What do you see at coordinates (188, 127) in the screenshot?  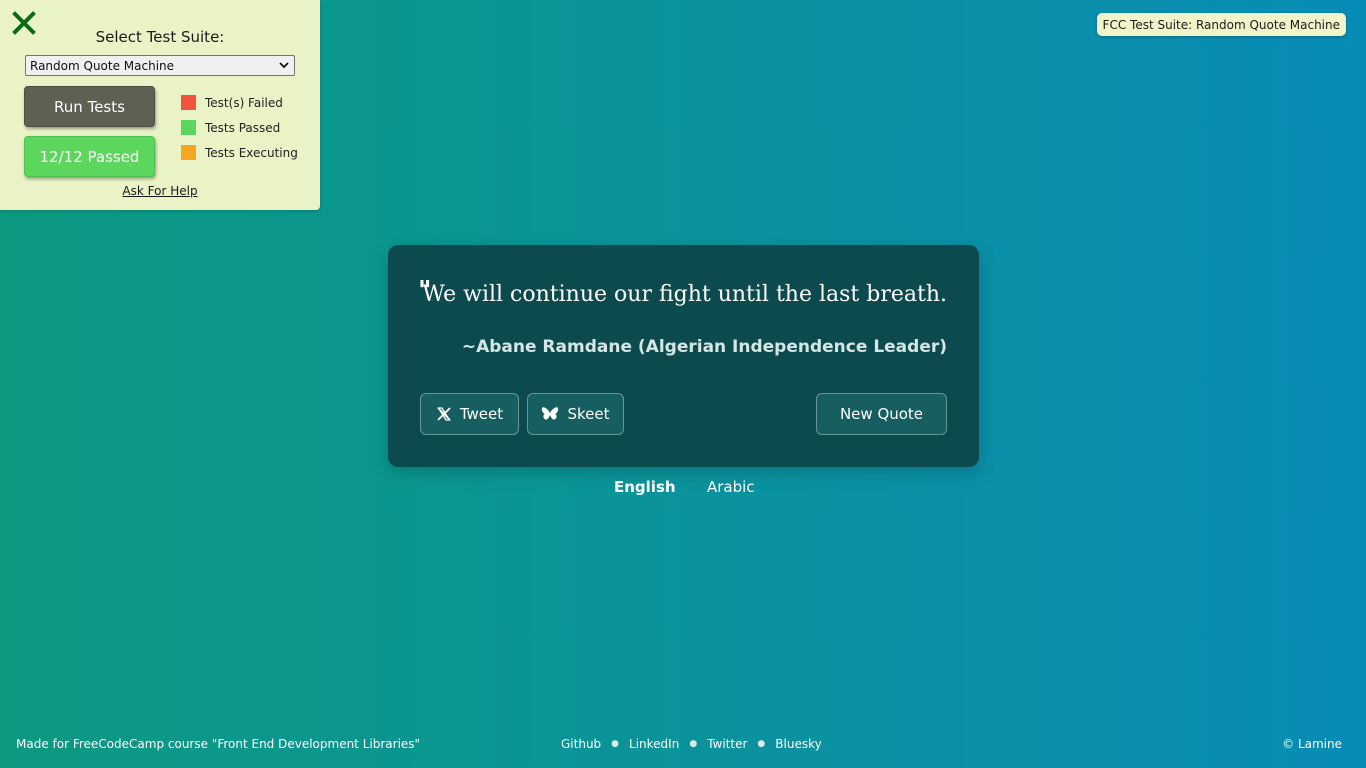 I see `passed-swatch` at bounding box center [188, 127].